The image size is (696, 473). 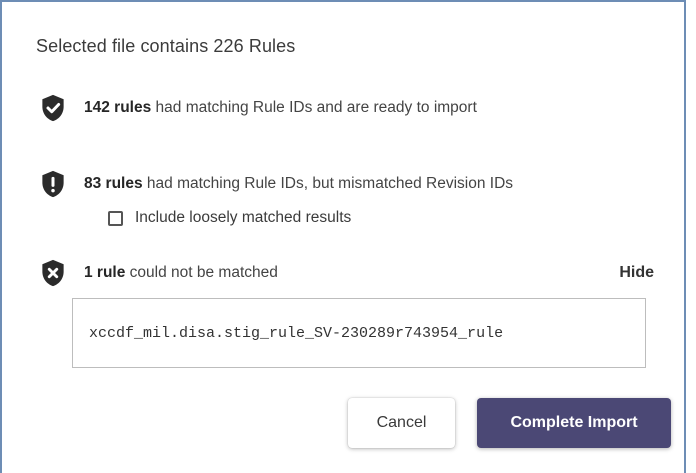 What do you see at coordinates (118, 107) in the screenshot?
I see `matched-rules-count: 142 rules` at bounding box center [118, 107].